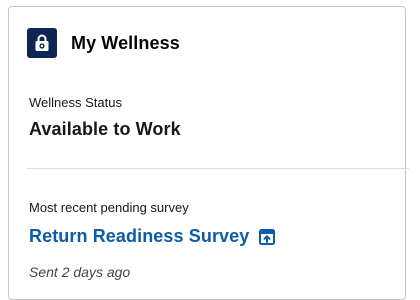 This screenshot has height=300, width=420. Describe the element at coordinates (267, 236) in the screenshot. I see `external-link-icon` at that location.